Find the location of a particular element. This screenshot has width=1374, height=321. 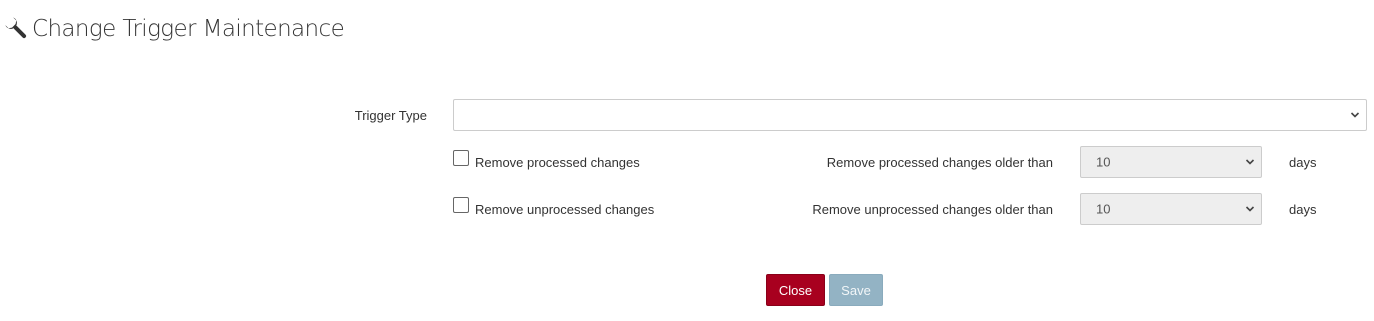

save-button: Save is located at coordinates (856, 290).